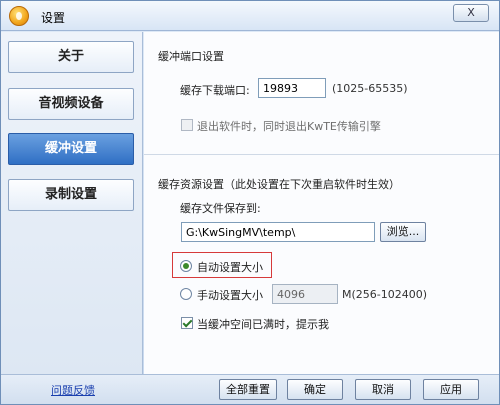 The image size is (500, 405). Describe the element at coordinates (471, 13) in the screenshot. I see `close-button: X` at that location.